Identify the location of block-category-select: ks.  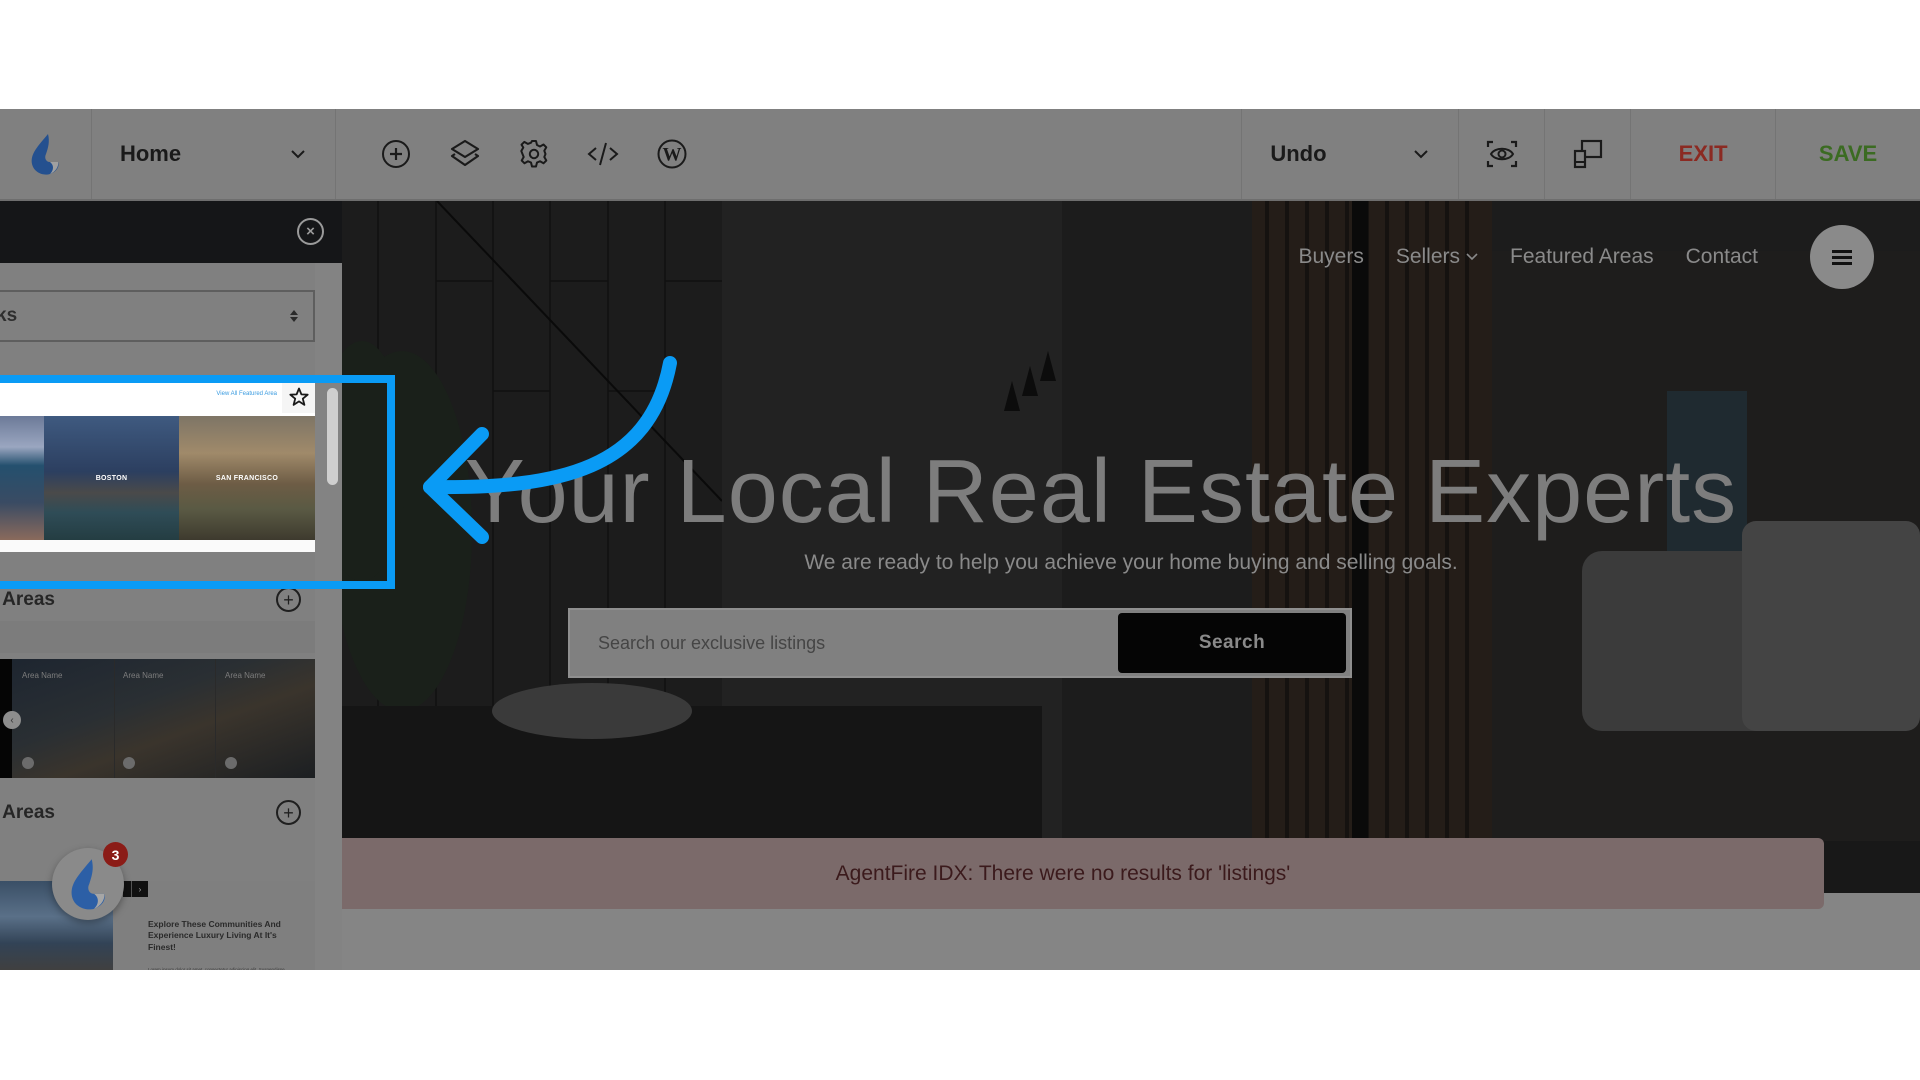
(157, 316).